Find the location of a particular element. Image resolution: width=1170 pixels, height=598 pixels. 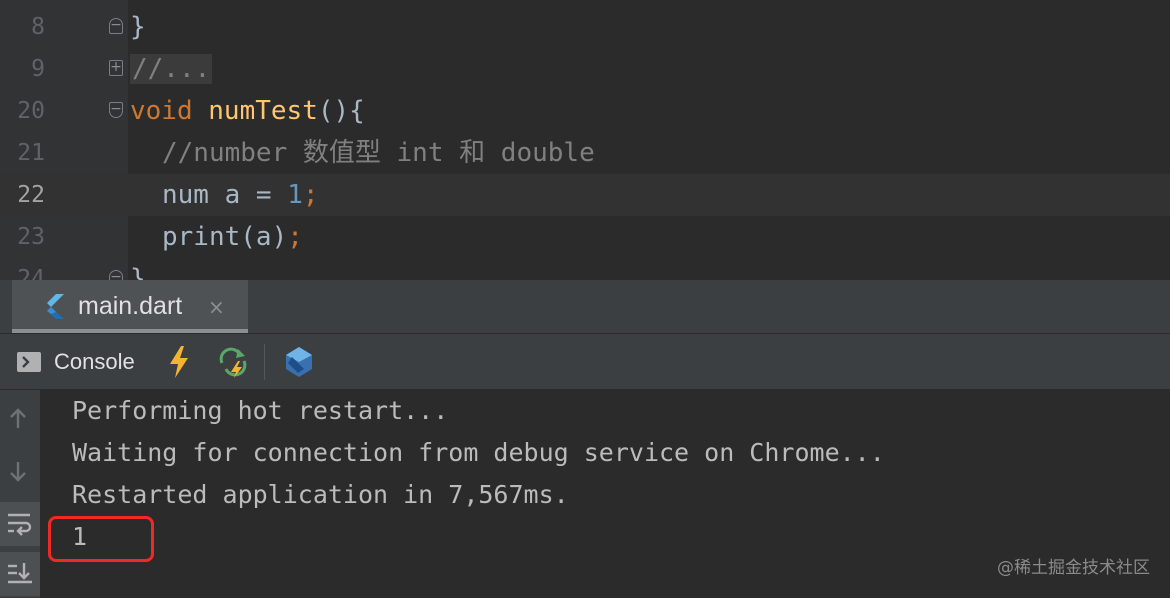

fold-expand-icon: + is located at coordinates (116, 68).